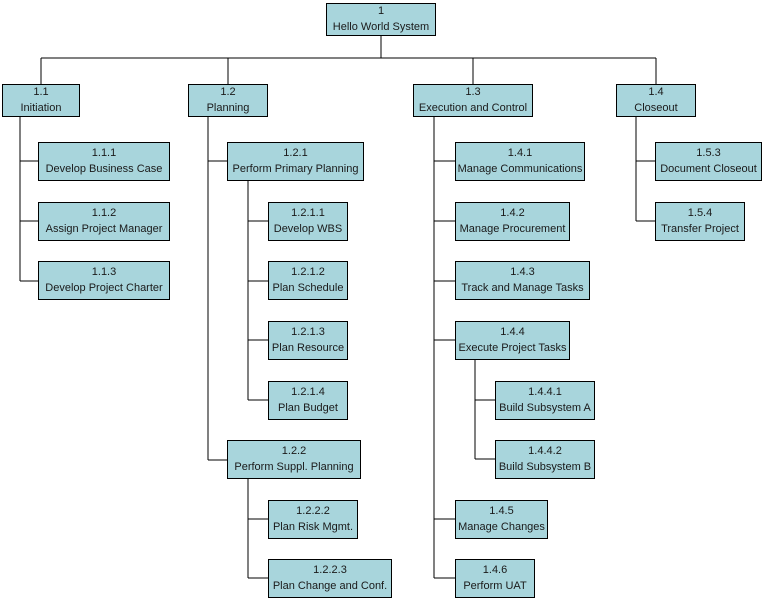 This screenshot has height=601, width=764. What do you see at coordinates (104, 152) in the screenshot?
I see `wbs-node-id: 1.1.1` at bounding box center [104, 152].